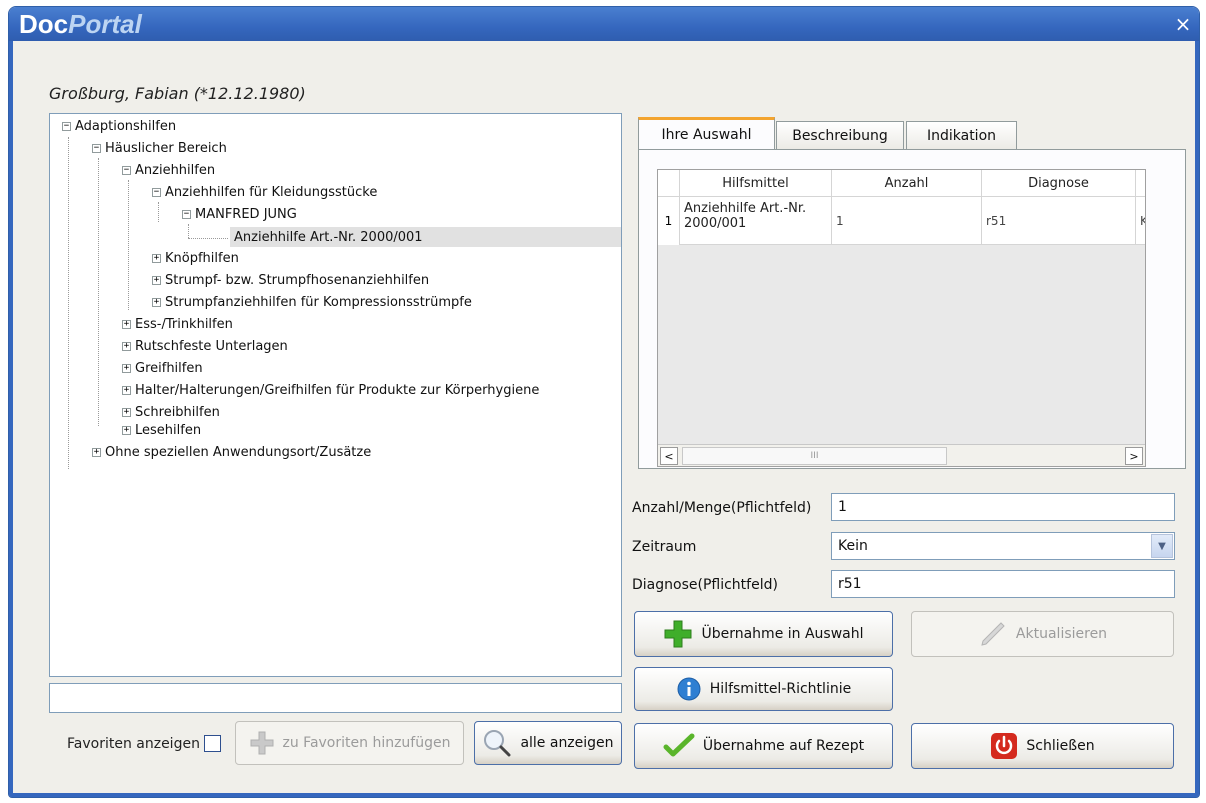 The width and height of the screenshot is (1206, 803). Describe the element at coordinates (567, 743) in the screenshot. I see `show-all-label: alle anzeigen` at that location.